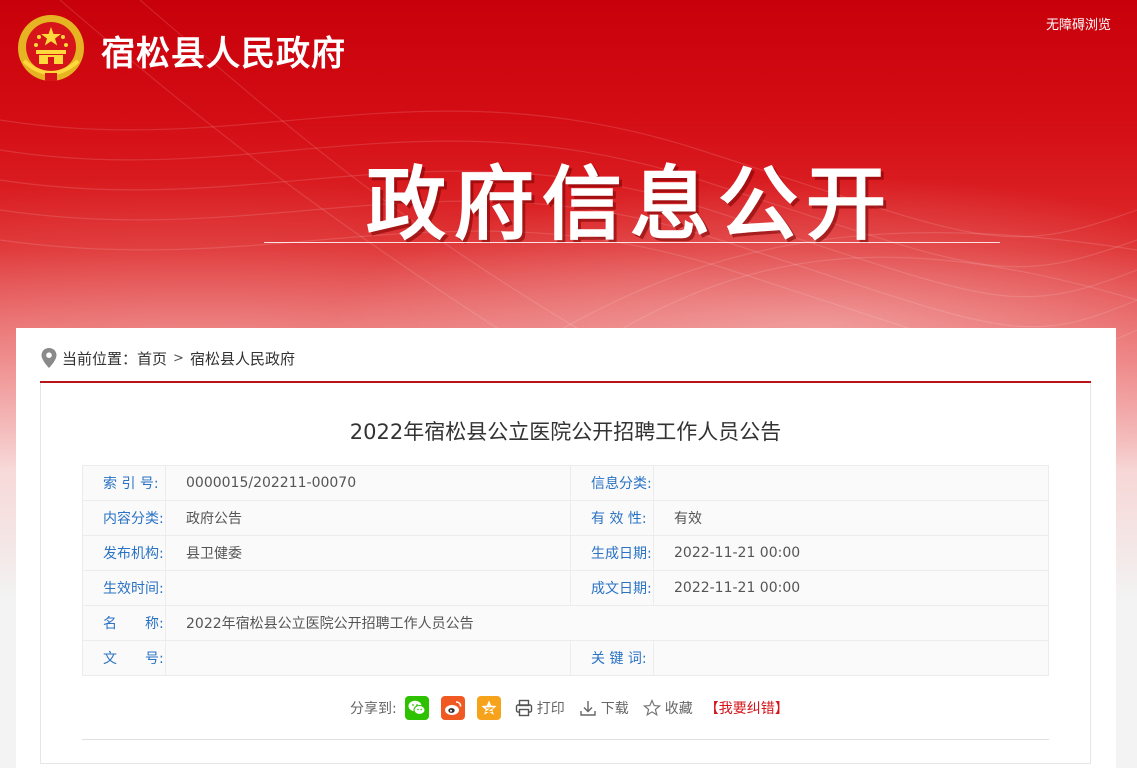  Describe the element at coordinates (523, 708) in the screenshot. I see `printer-icon` at that location.